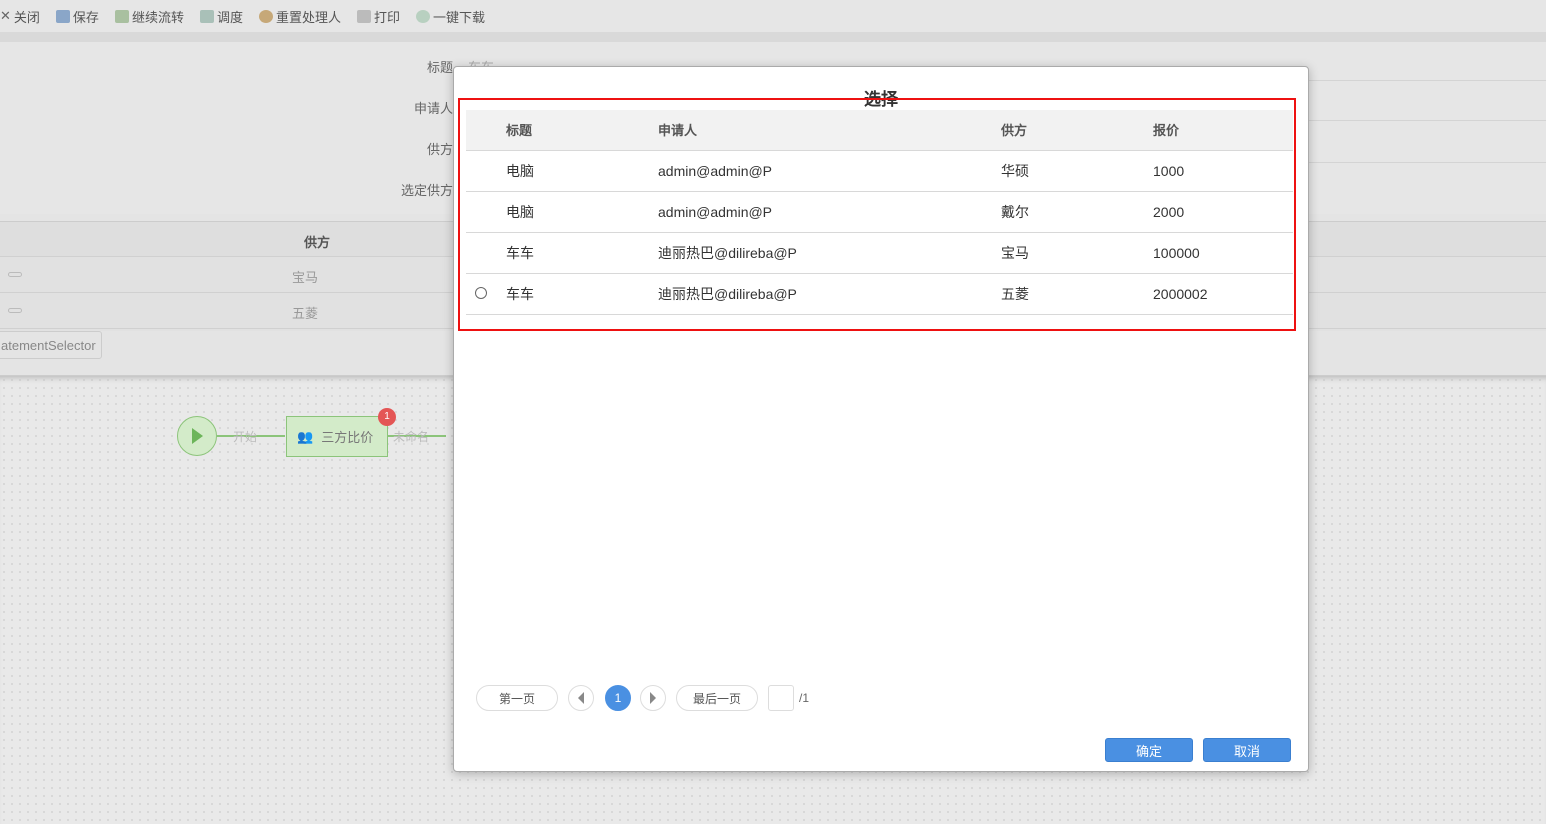 The height and width of the screenshot is (824, 1546). I want to click on chevron-right-icon, so click(653, 698).